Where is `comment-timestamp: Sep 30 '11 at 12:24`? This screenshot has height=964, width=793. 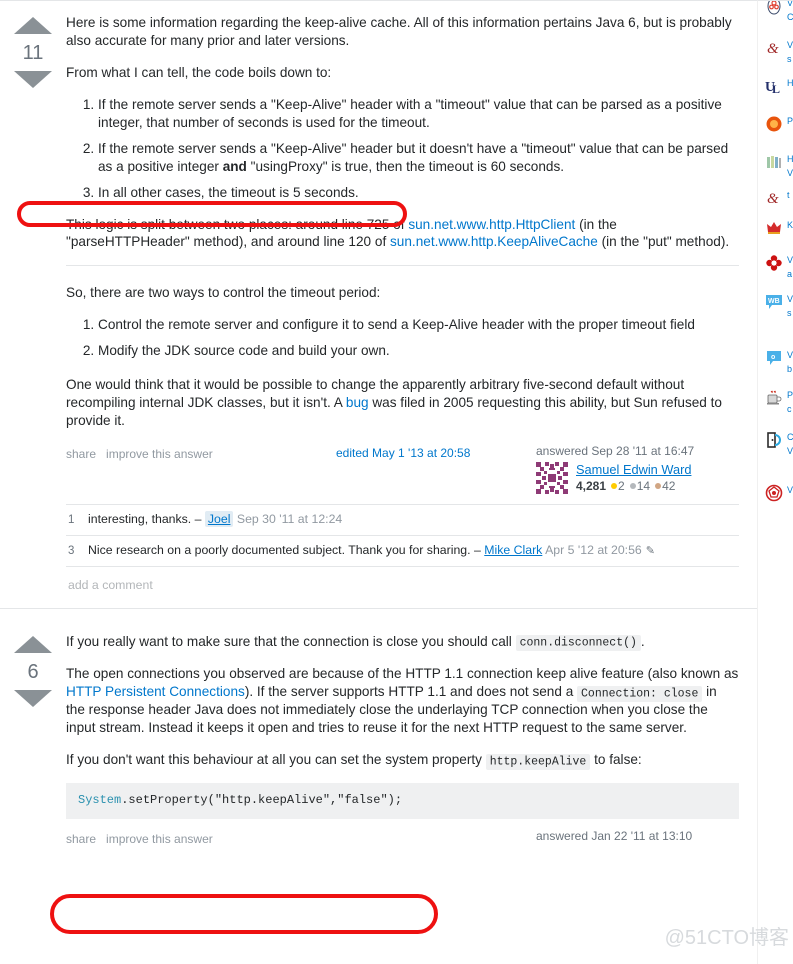 comment-timestamp: Sep 30 '11 at 12:24 is located at coordinates (289, 519).